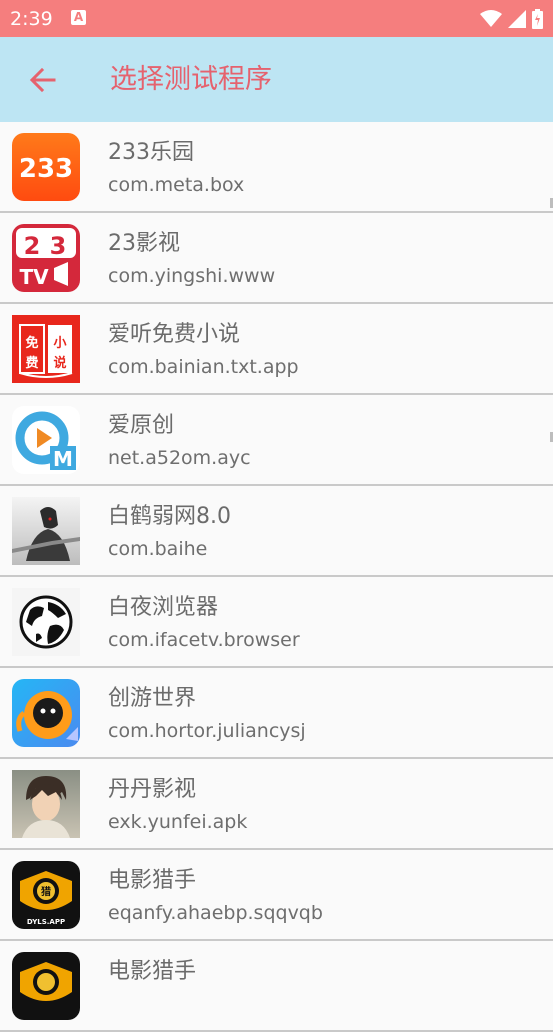 The image size is (553, 1032). I want to click on page-title: 选择测试程序, so click(191, 79).